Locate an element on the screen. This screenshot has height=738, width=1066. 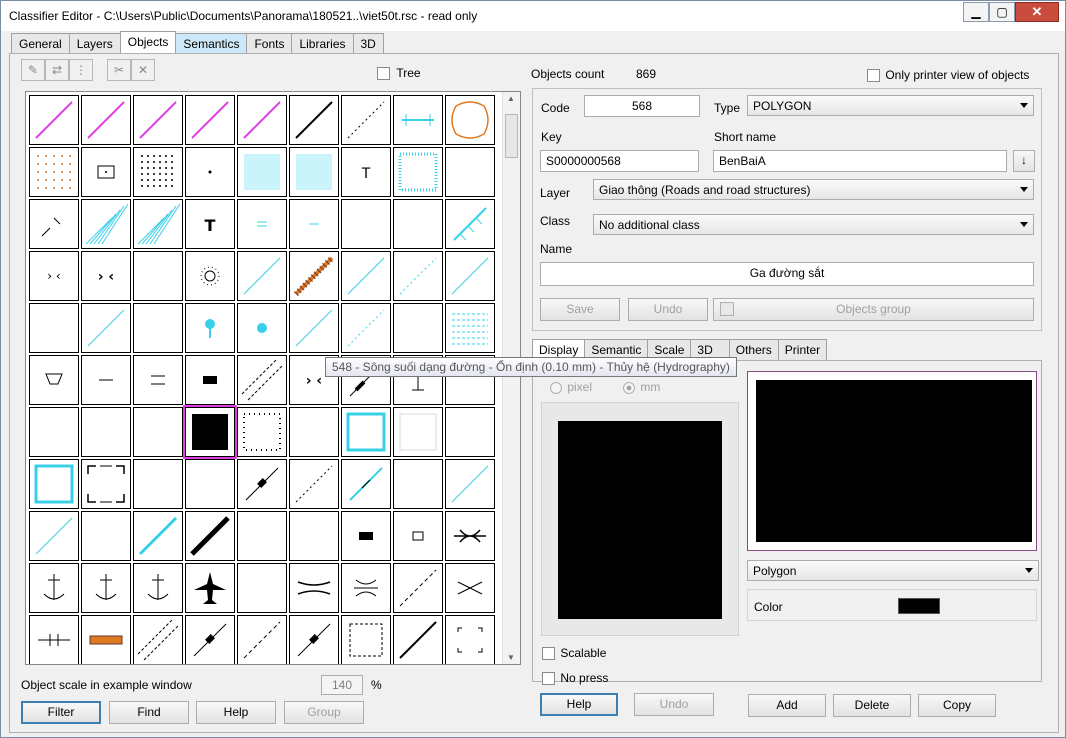
minimize-button: ▁ is located at coordinates (976, 12).